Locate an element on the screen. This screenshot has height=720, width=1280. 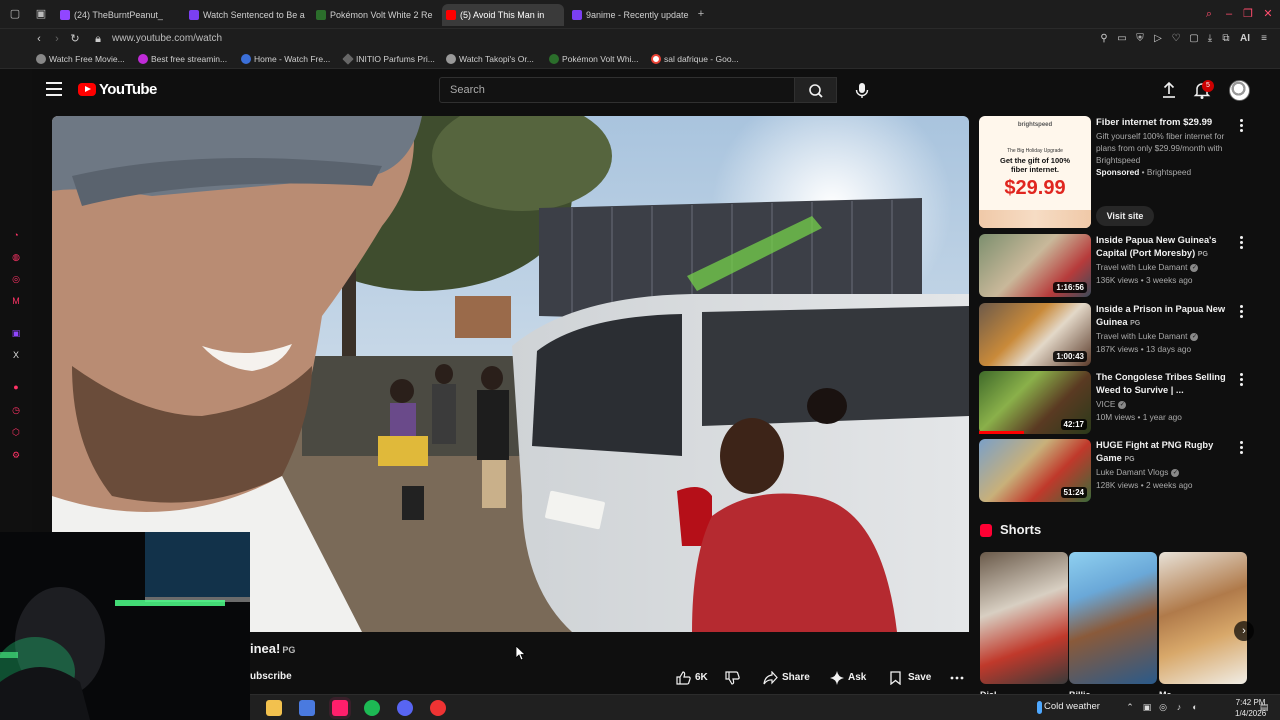
discord-icon is located at coordinates (405, 708).